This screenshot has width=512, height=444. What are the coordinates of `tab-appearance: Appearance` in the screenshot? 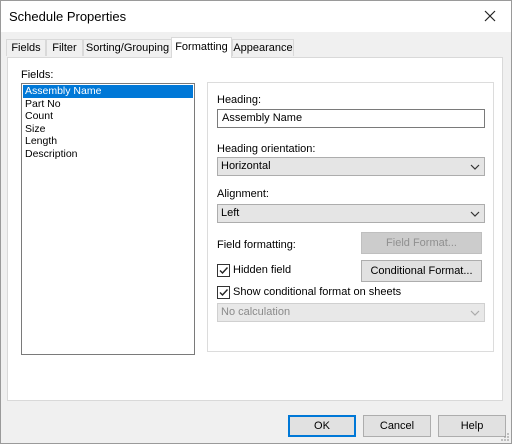 It's located at (263, 47).